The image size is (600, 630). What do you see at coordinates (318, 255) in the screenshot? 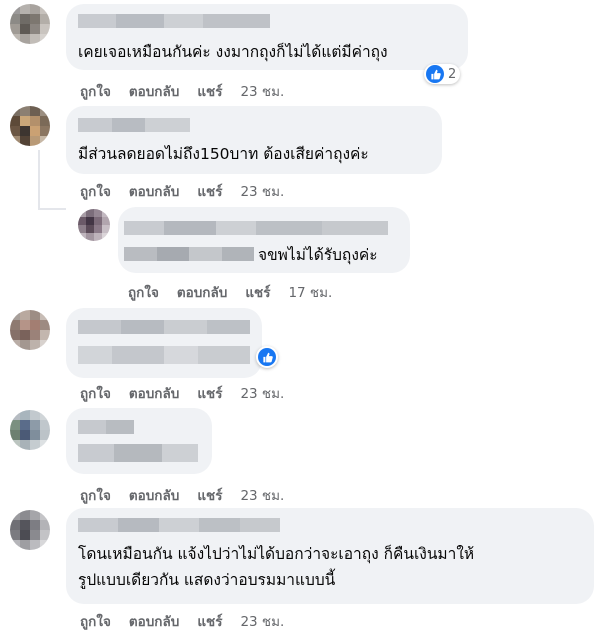
I see `comment-text: จขพไม่ได้รับถุงค่ะ` at bounding box center [318, 255].